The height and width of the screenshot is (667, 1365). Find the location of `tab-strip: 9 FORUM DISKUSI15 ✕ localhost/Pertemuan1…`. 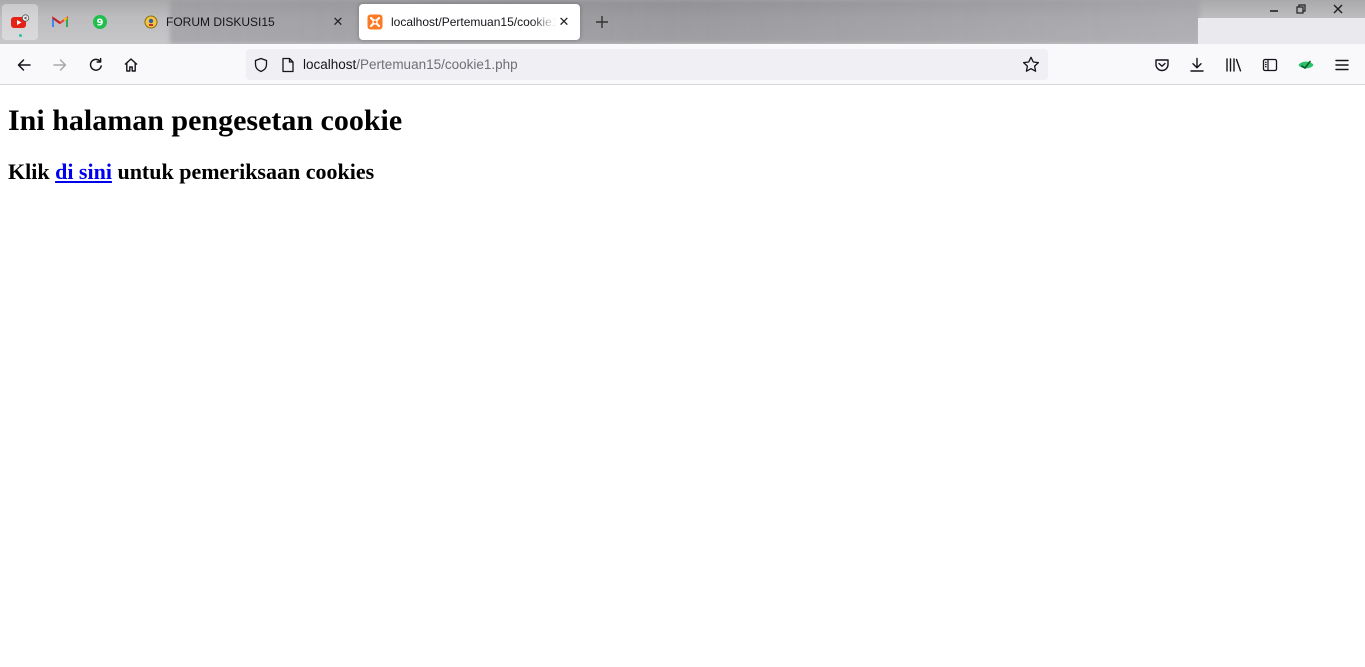

tab-strip: 9 FORUM DISKUSI15 ✕ localhost/Pertemuan1… is located at coordinates (682, 22).